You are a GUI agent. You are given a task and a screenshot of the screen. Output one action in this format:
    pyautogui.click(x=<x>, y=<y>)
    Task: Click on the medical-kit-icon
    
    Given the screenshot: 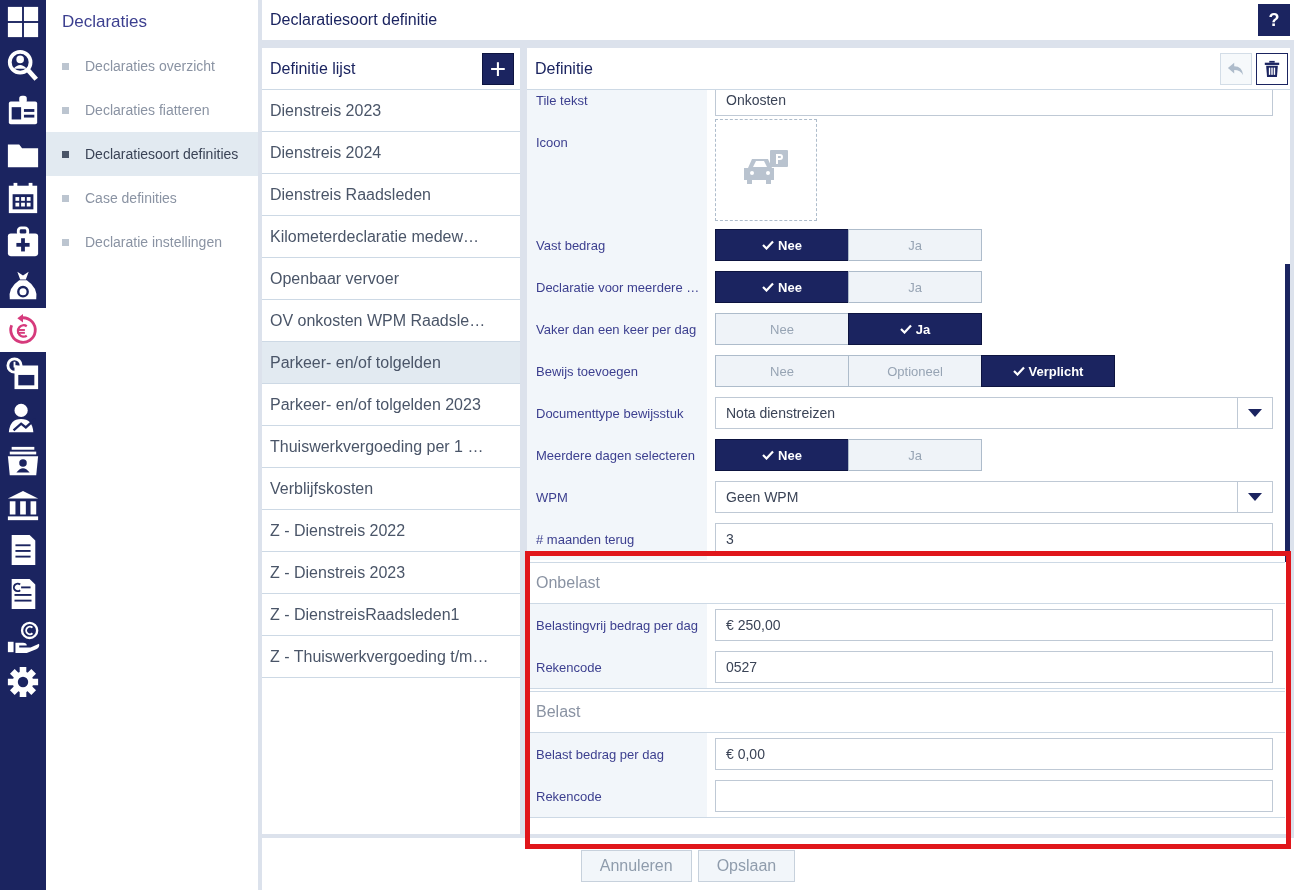 What is the action you would take?
    pyautogui.click(x=23, y=242)
    